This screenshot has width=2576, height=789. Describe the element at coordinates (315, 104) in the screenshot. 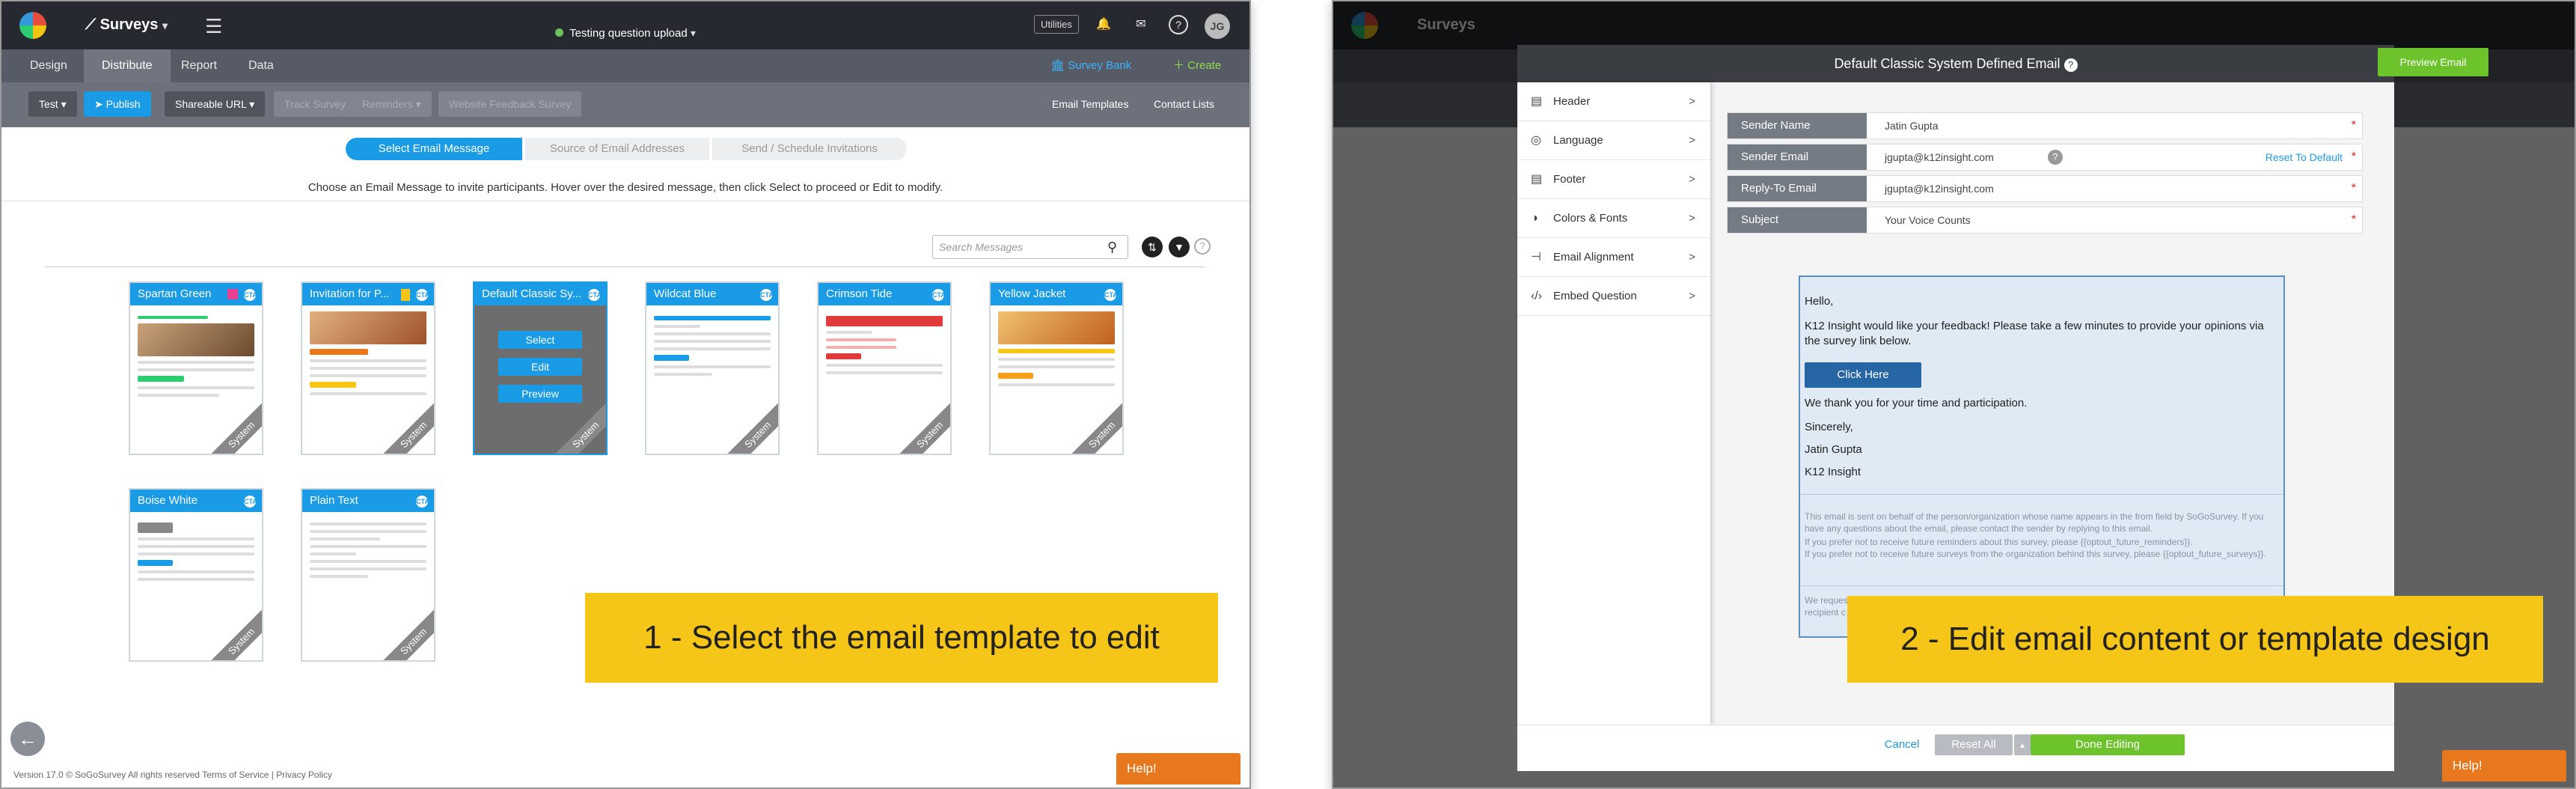

I see `track-survey-button: Track Survey` at that location.